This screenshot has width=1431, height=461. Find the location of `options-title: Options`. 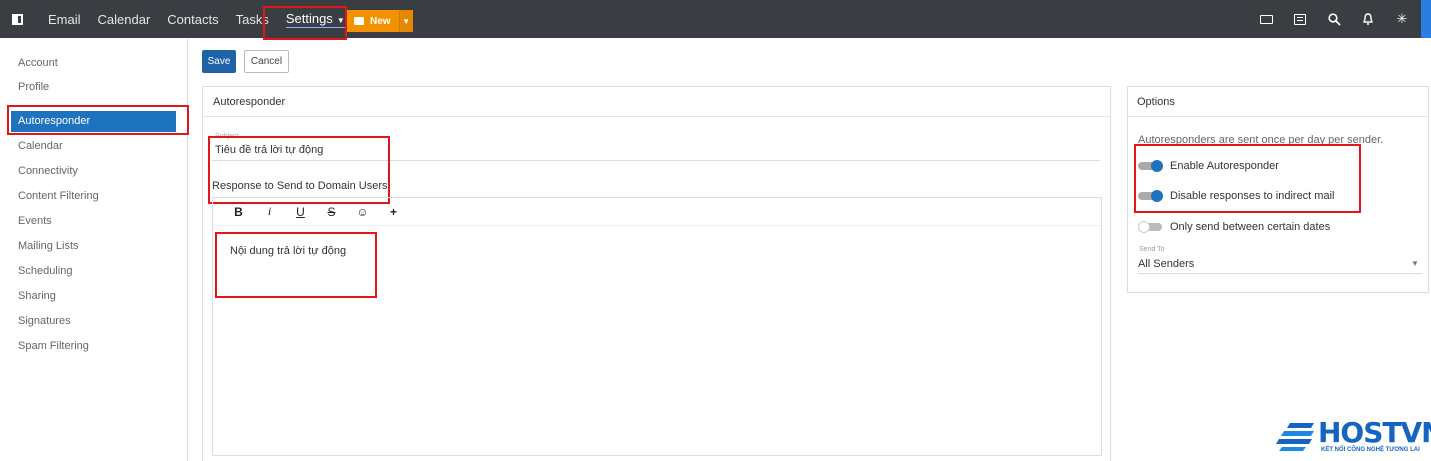

options-title: Options is located at coordinates (1156, 102).